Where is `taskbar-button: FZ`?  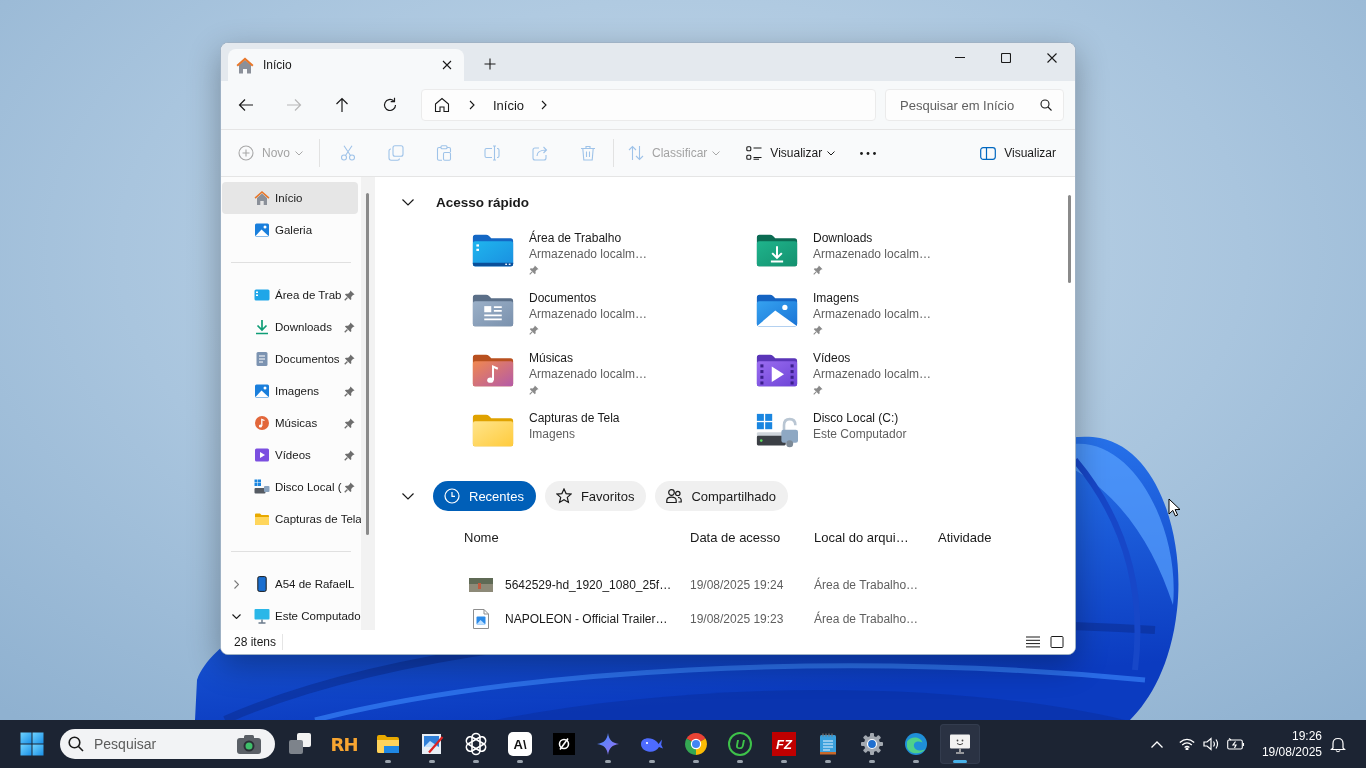
taskbar-button: FZ is located at coordinates (784, 744).